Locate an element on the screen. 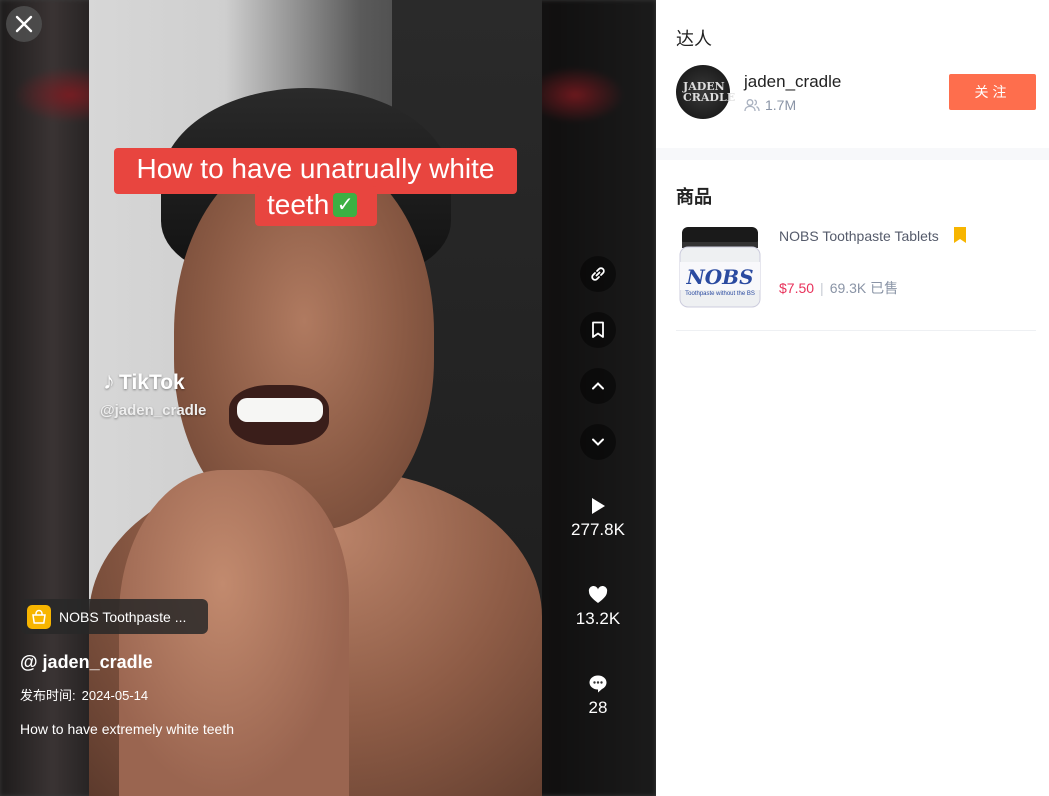  heart-icon is located at coordinates (598, 594).